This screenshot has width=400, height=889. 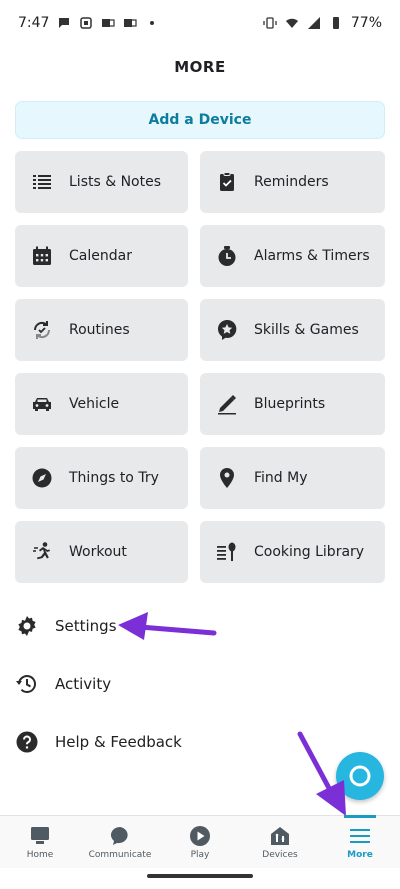 What do you see at coordinates (86, 626) in the screenshot?
I see `menu-item-label: Settings` at bounding box center [86, 626].